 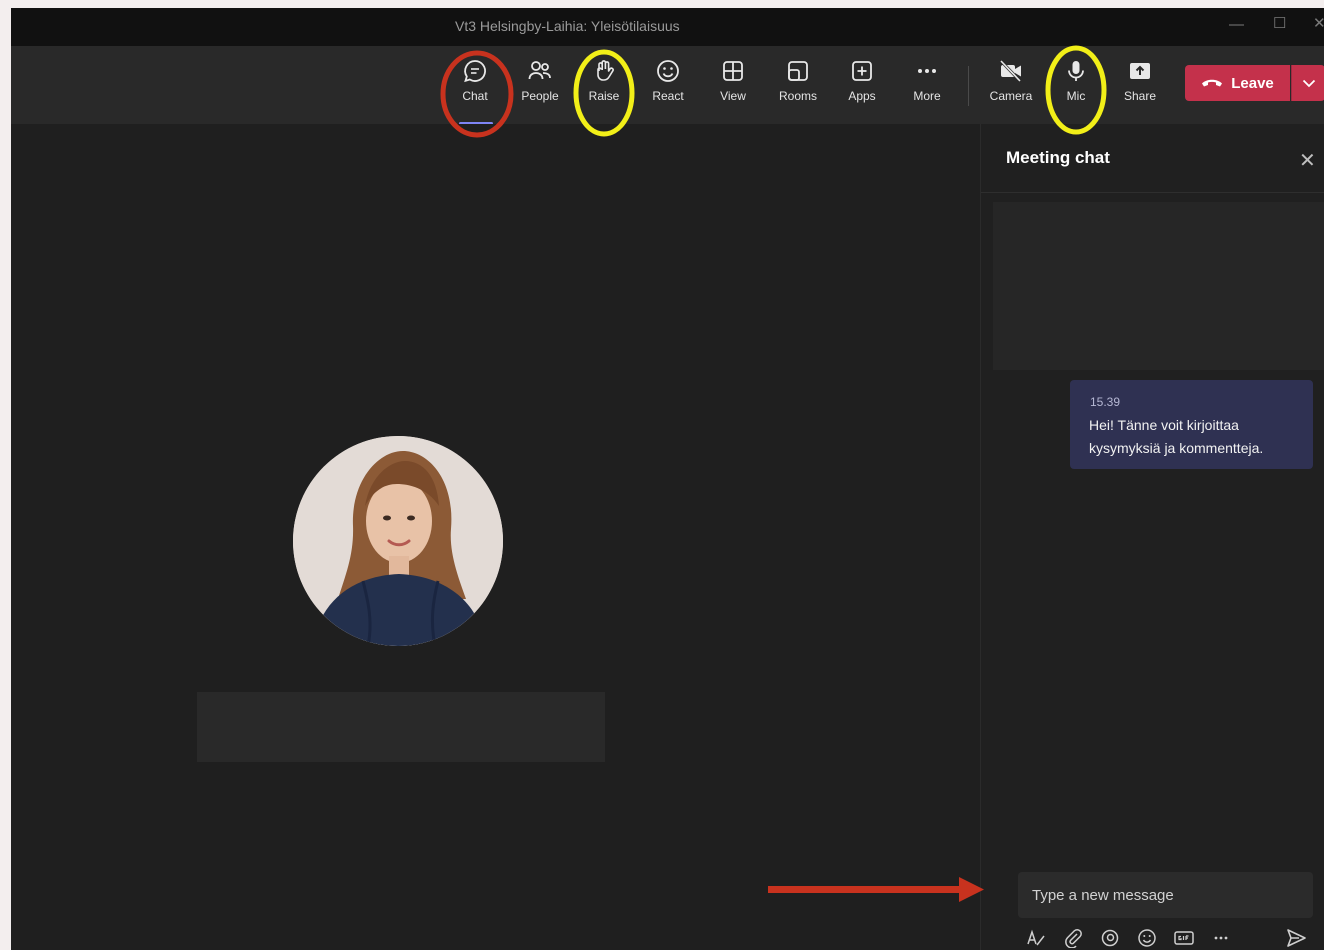 I want to click on chevron-down-icon, so click(x=1308, y=83).